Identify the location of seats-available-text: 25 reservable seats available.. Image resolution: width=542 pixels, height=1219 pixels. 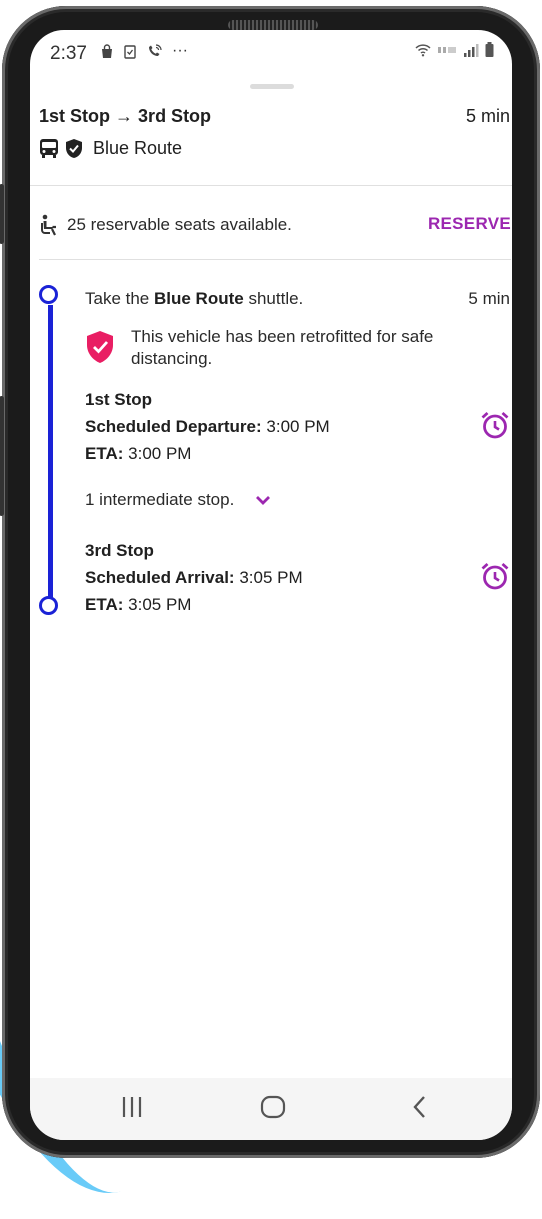
(179, 224).